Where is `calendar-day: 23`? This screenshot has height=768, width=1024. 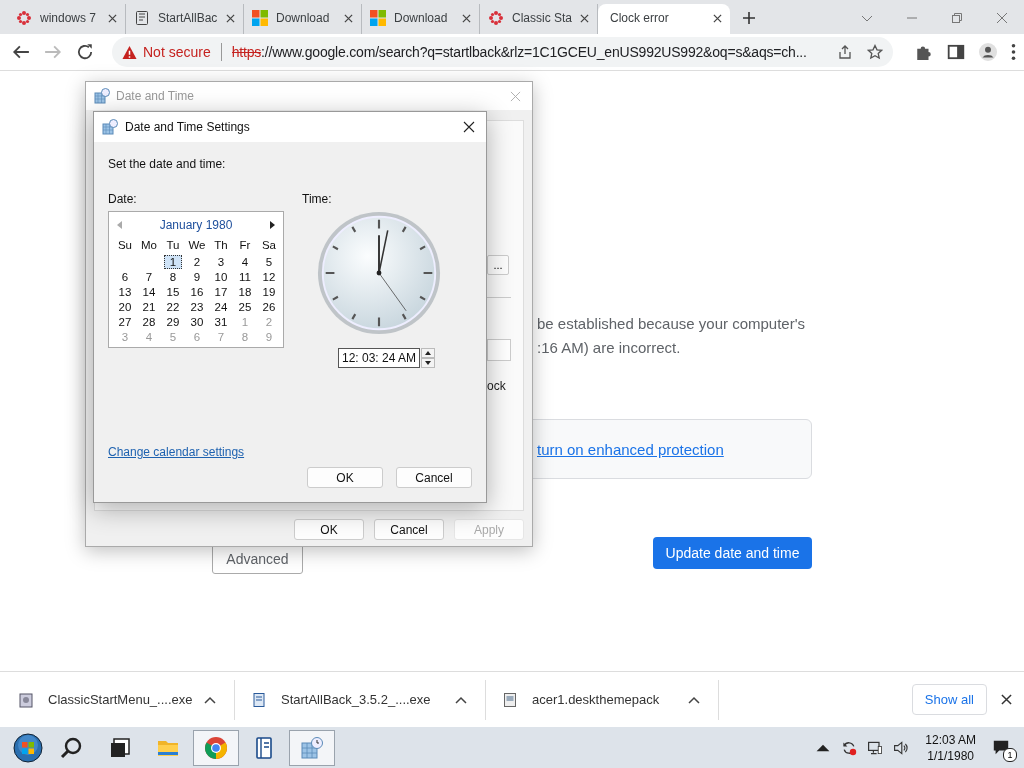
calendar-day: 23 is located at coordinates (197, 307).